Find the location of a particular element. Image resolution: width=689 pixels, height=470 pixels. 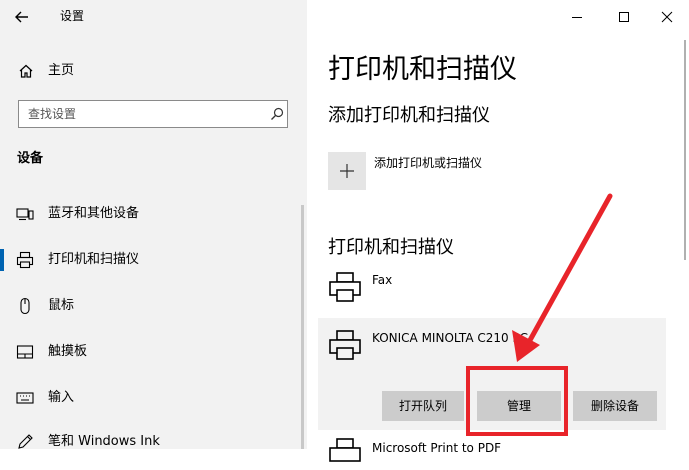

remove-device-button: 删除设备 is located at coordinates (615, 406).